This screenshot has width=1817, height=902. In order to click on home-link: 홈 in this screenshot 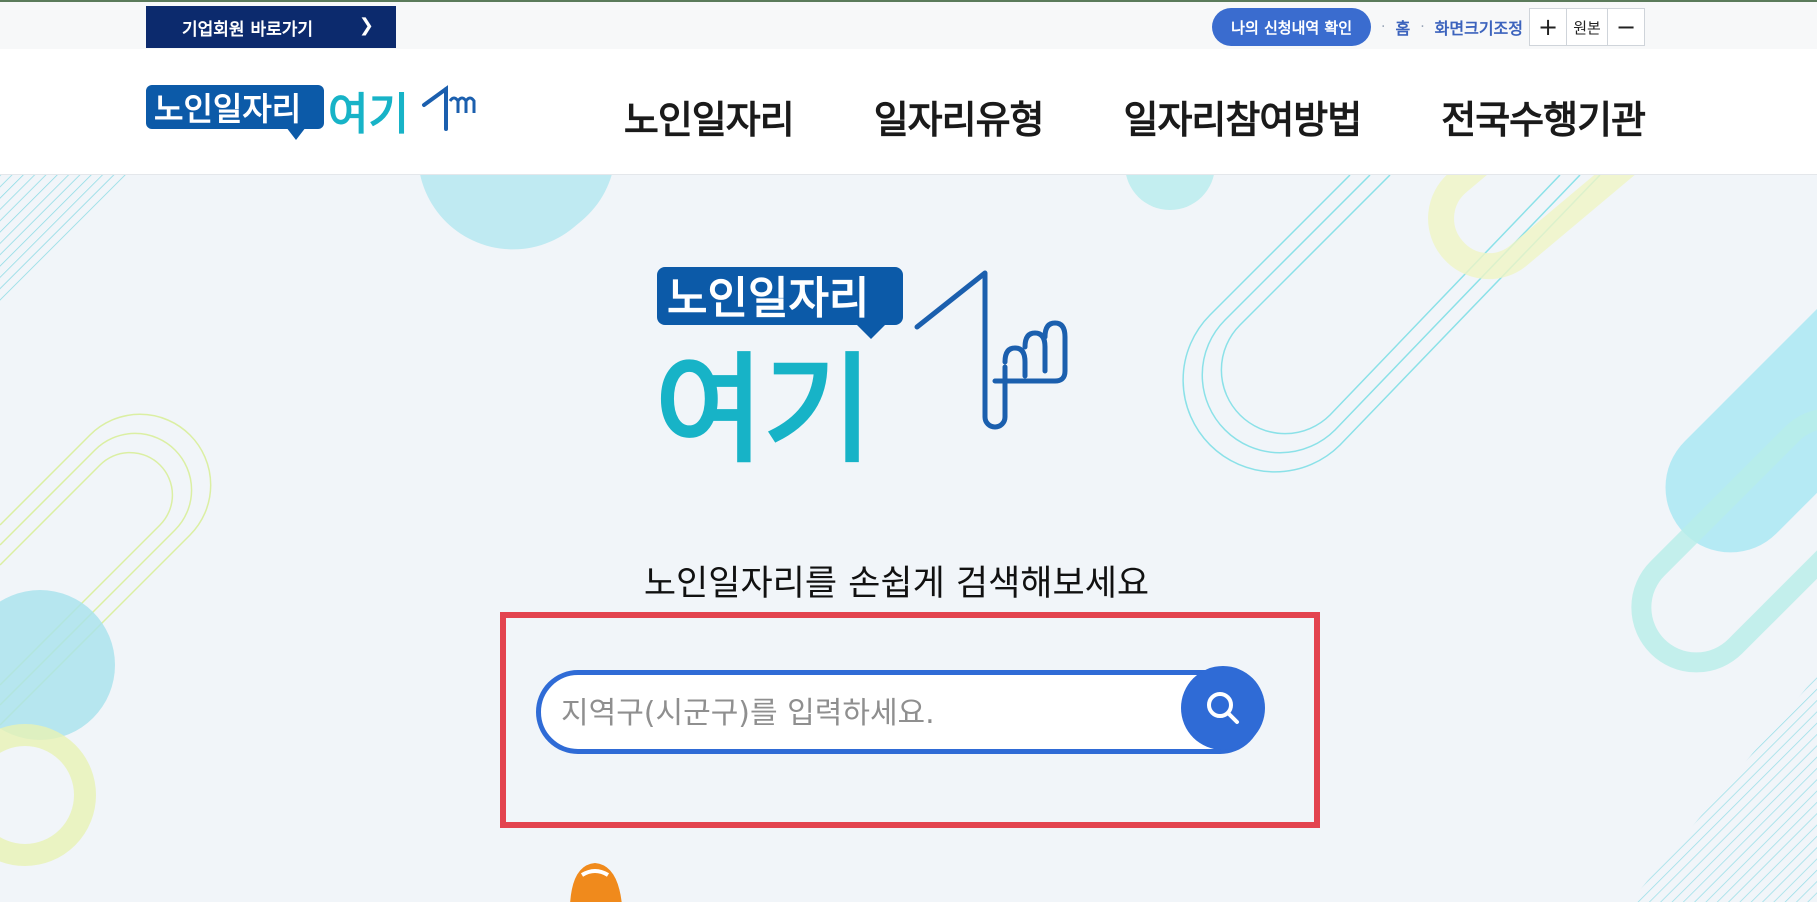, I will do `click(1402, 27)`.